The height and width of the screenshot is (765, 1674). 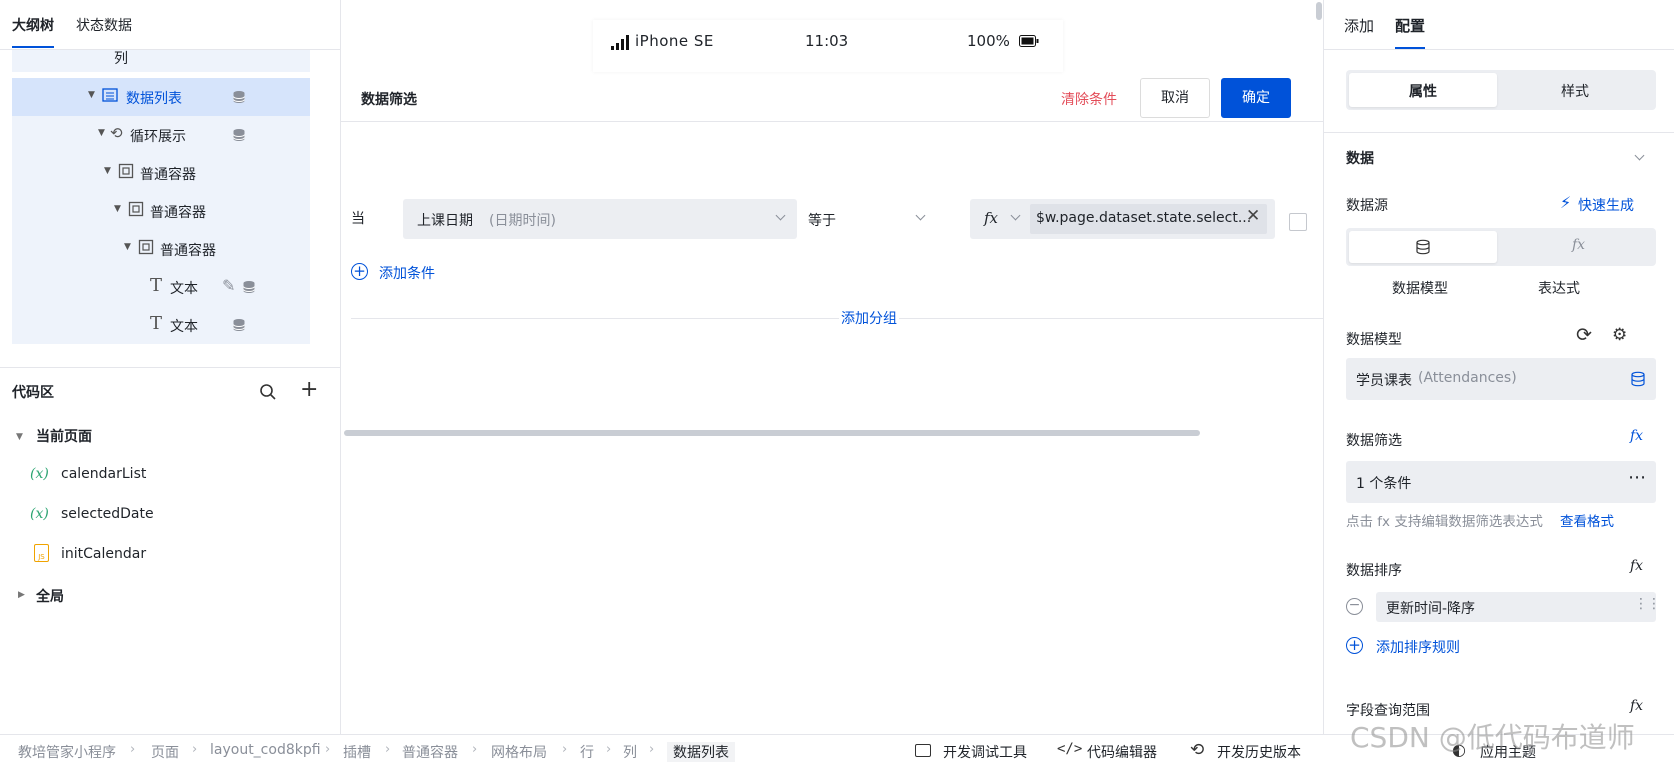 What do you see at coordinates (827, 41) in the screenshot?
I see `phone-time: 11:03` at bounding box center [827, 41].